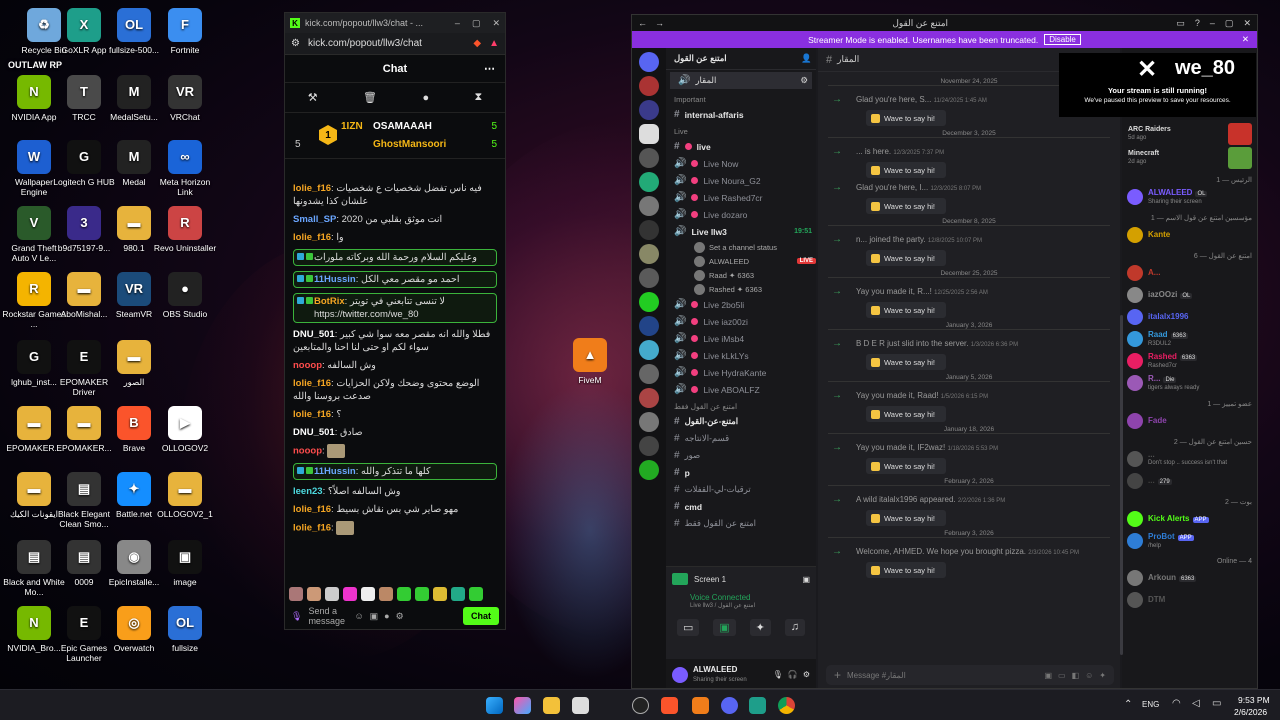 The height and width of the screenshot is (720, 1280). Describe the element at coordinates (1180, 23) in the screenshot. I see `inbox-icon: ▭` at that location.